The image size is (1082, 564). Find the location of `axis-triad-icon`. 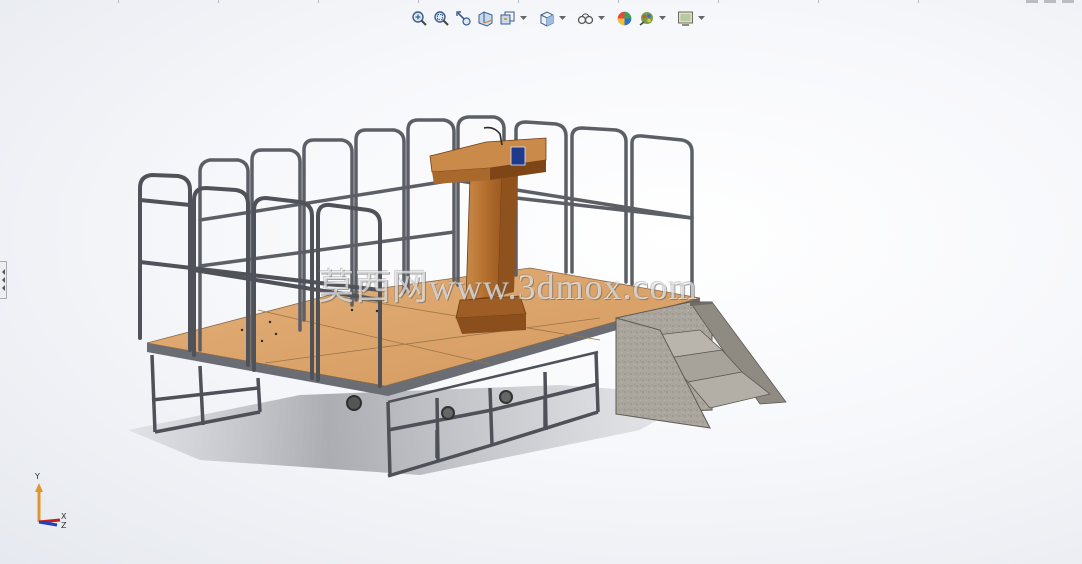

axis-triad-icon is located at coordinates (48, 505).